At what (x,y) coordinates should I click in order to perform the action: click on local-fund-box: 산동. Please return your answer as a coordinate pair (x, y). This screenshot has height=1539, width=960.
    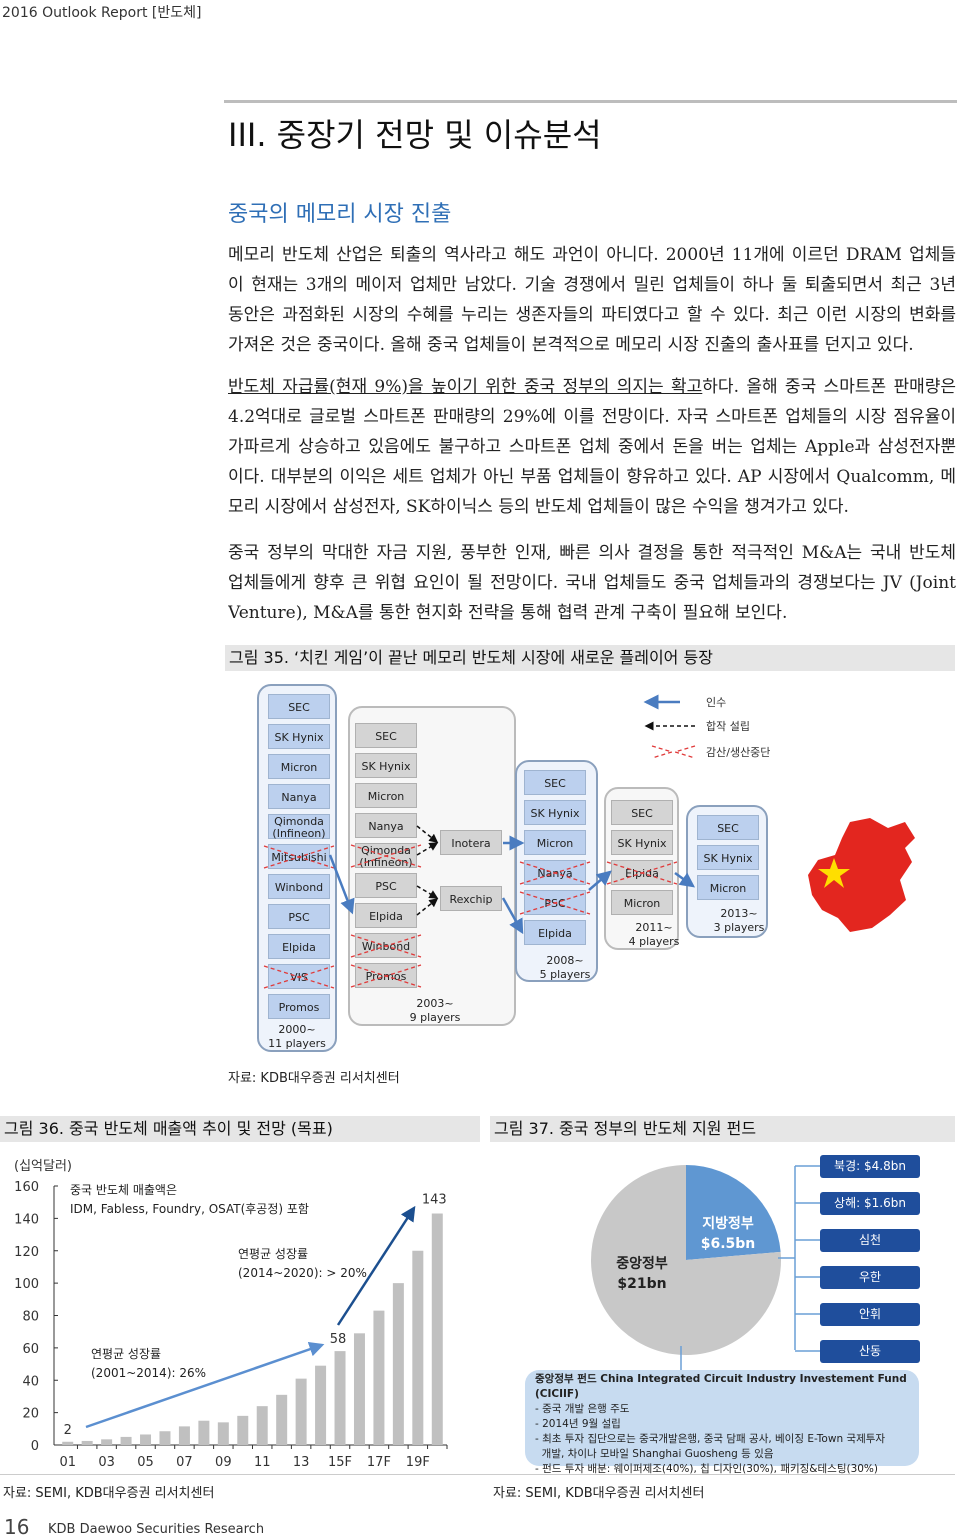
    Looking at the image, I should click on (870, 1351).